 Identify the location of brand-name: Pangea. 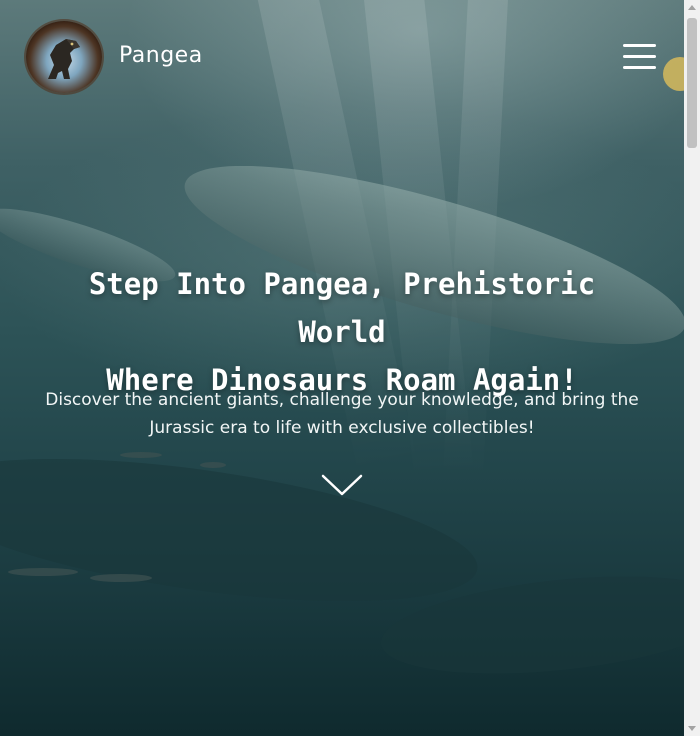
(161, 55).